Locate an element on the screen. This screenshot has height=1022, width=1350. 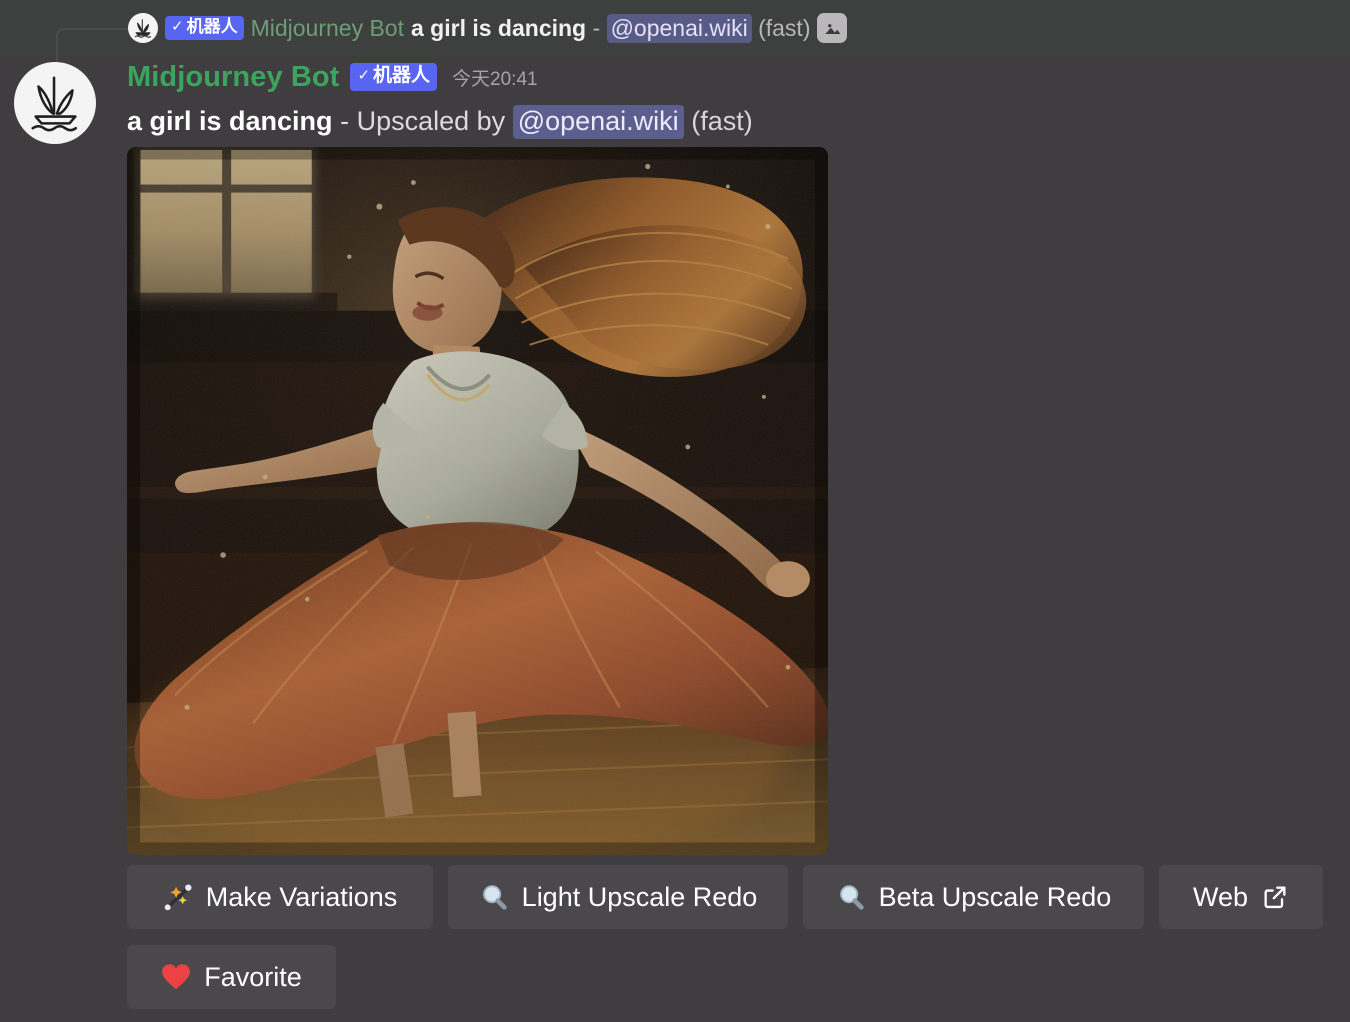
make-variations-label: Make Variations is located at coordinates (301, 896).